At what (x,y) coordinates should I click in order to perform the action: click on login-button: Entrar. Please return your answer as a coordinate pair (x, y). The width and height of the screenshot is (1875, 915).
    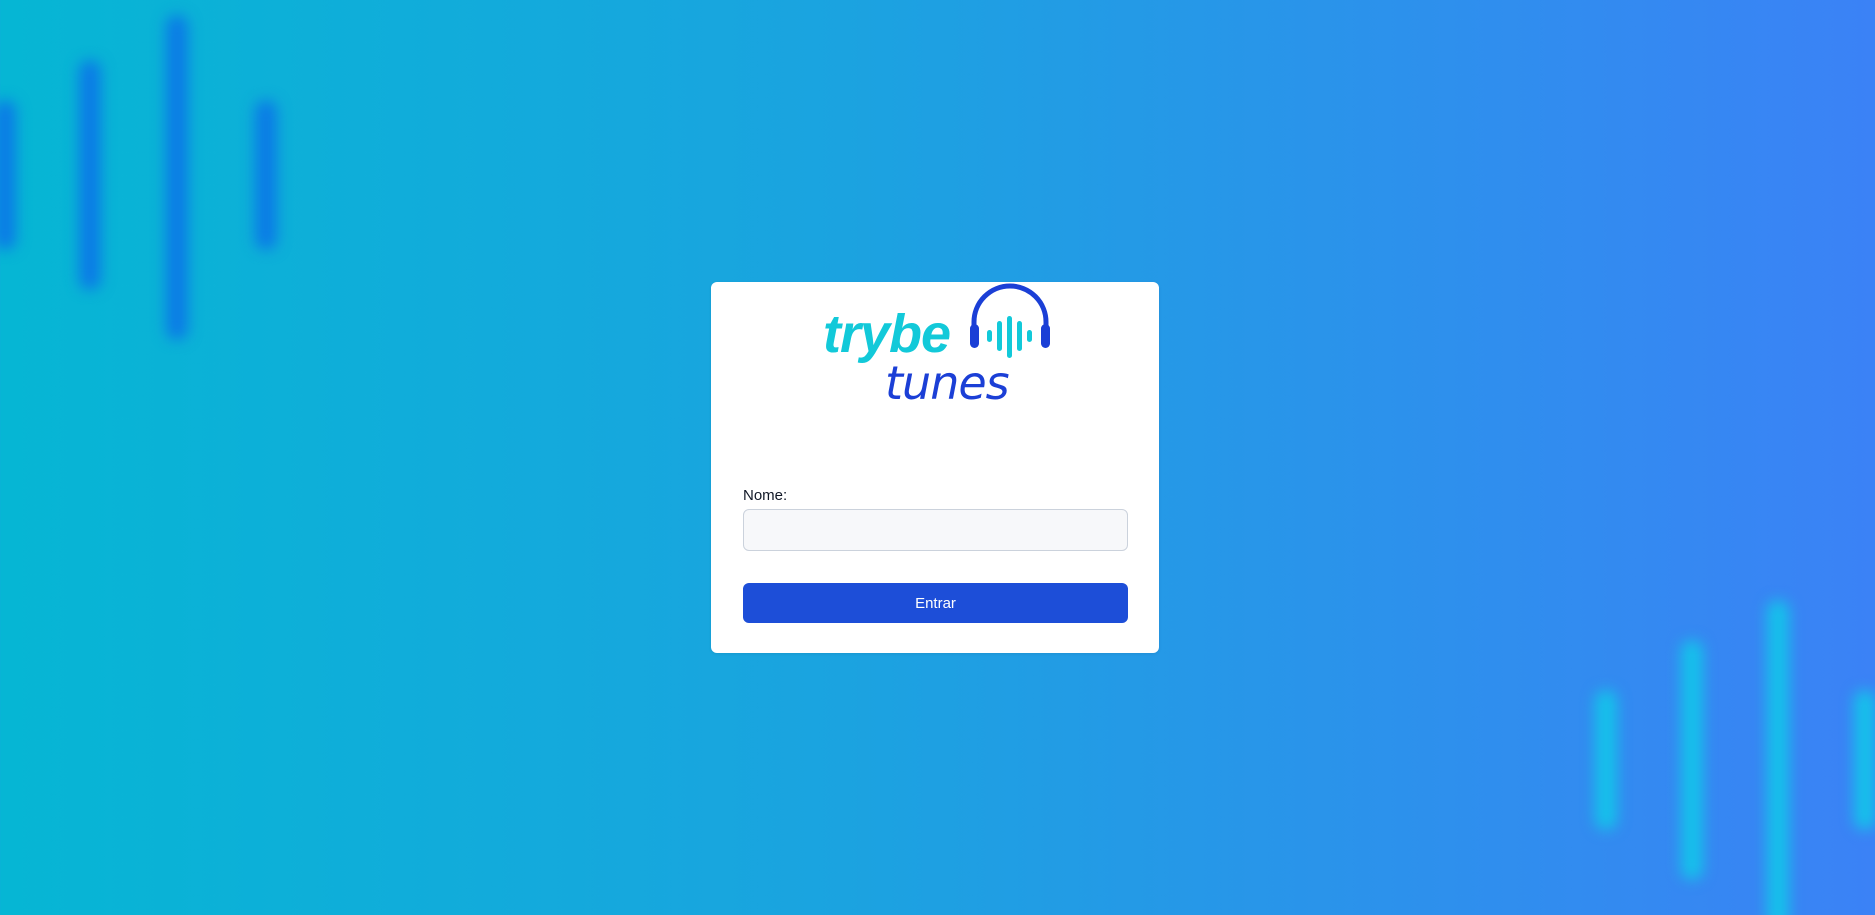
    Looking at the image, I should click on (935, 603).